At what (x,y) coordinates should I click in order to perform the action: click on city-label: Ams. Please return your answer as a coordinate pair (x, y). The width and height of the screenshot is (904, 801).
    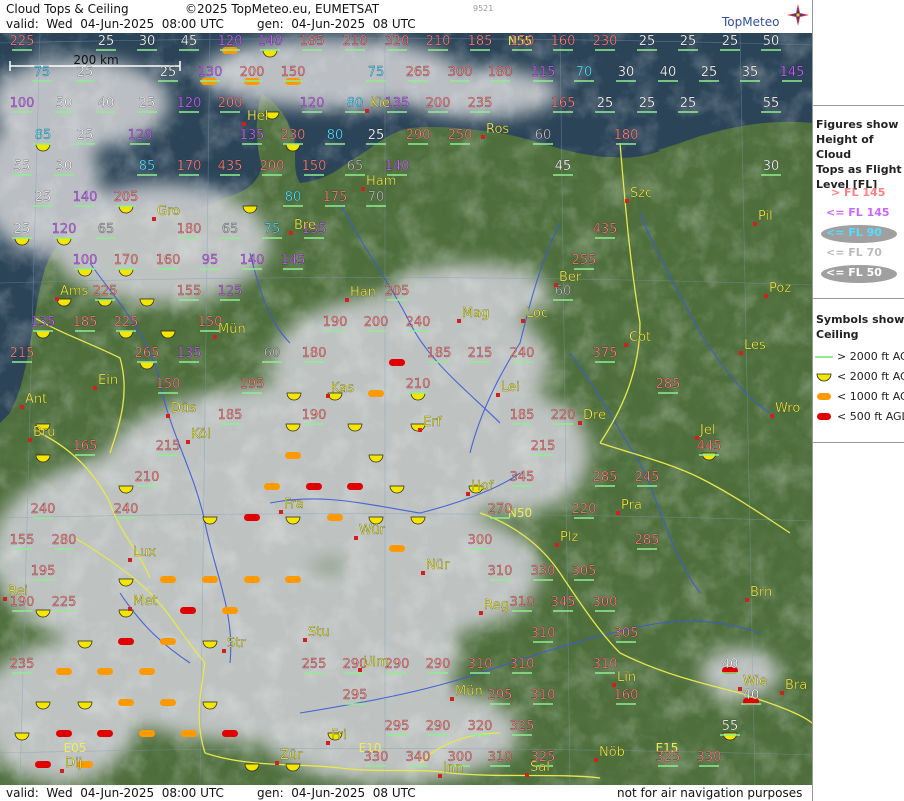
    Looking at the image, I should click on (74, 291).